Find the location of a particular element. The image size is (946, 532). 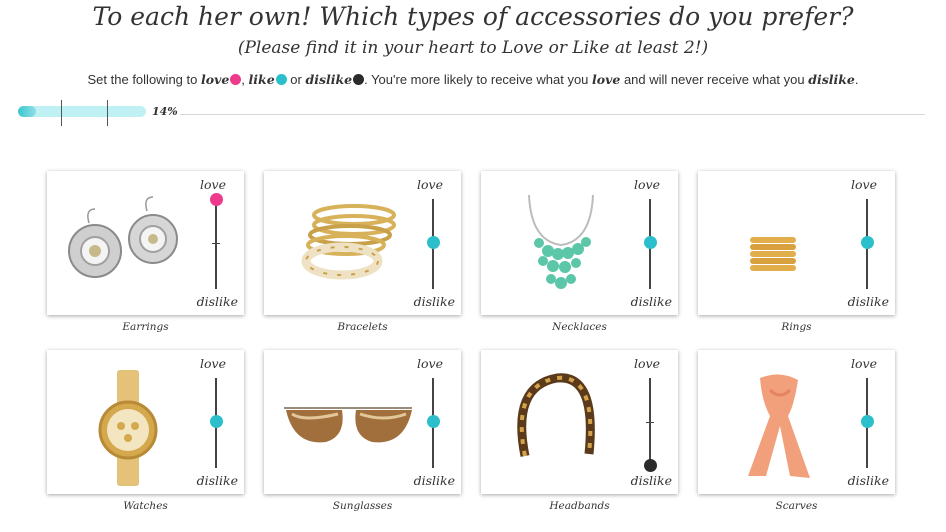

scarf-image is located at coordinates (778, 422).